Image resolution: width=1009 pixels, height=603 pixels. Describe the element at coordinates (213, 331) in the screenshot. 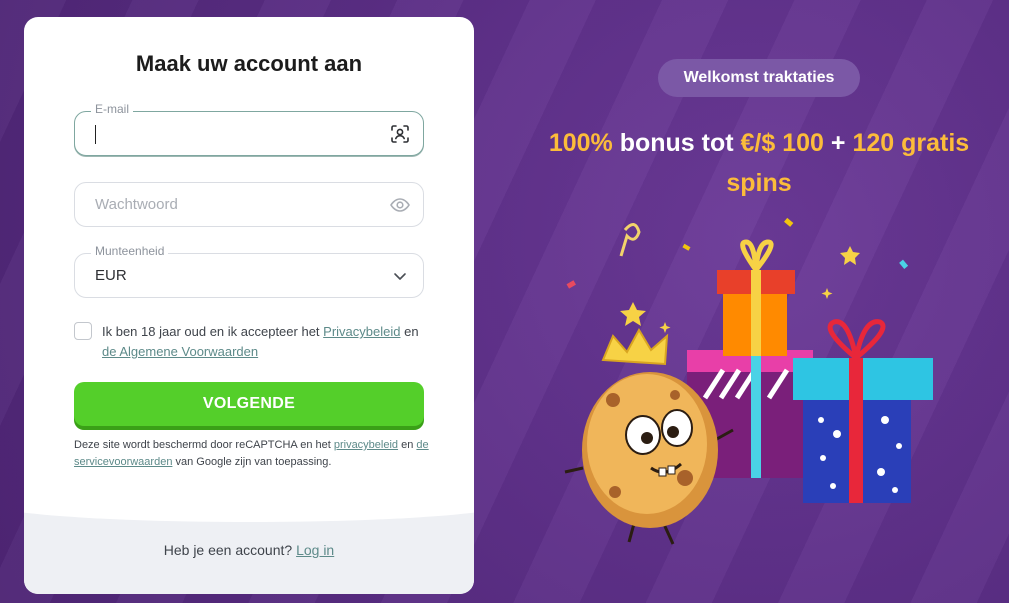

I see `consent-text-start: Ik ben 18 jaar oud en ik accepteer het` at that location.